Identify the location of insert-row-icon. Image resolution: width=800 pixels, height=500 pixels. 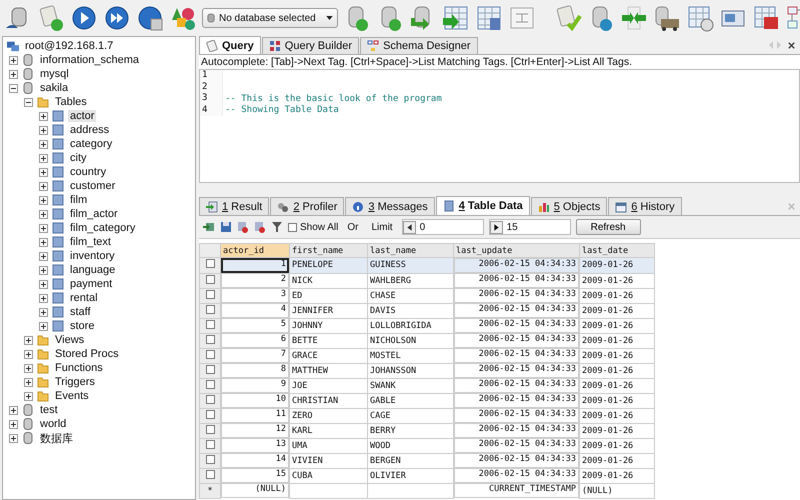
(209, 227).